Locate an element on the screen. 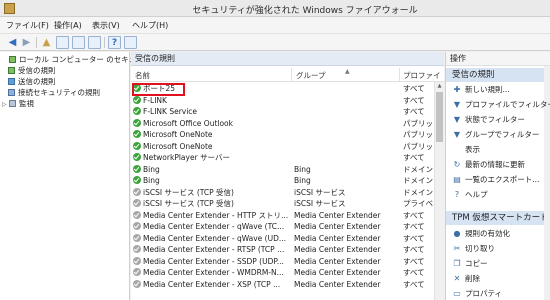 The width and height of the screenshot is (550, 300). table-row: iSCSI サービス (TCP 受信) iSCSI サービス プライベー is located at coordinates (282, 203).